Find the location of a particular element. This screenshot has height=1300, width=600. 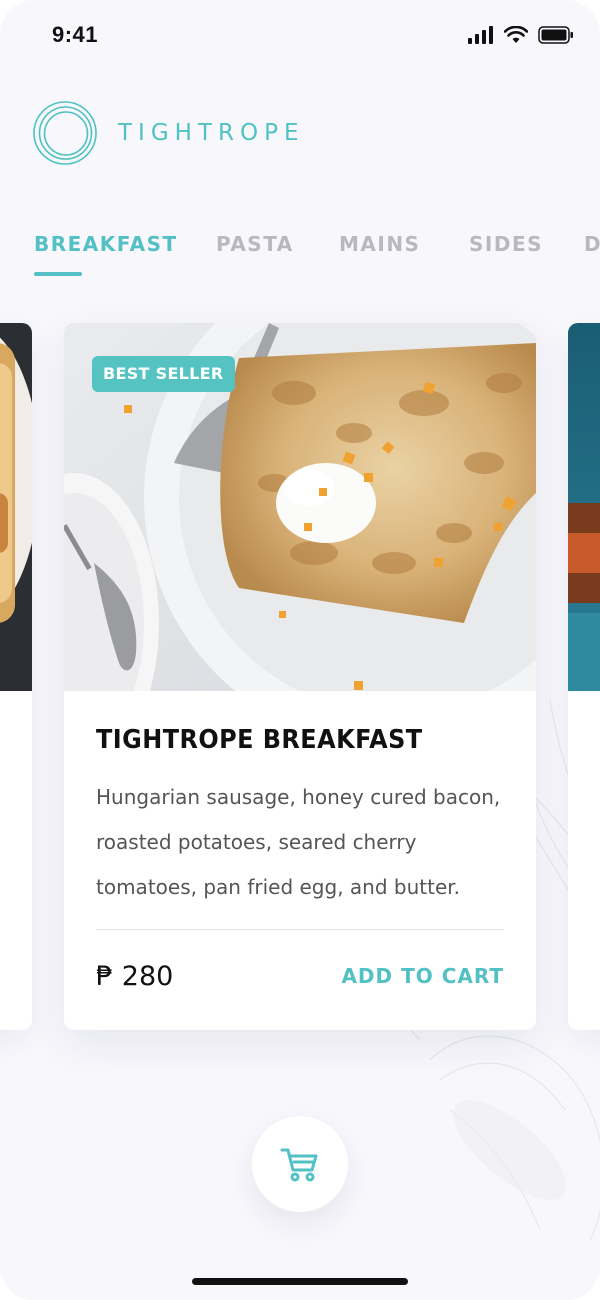

active-tab-indicator is located at coordinates (58, 274).